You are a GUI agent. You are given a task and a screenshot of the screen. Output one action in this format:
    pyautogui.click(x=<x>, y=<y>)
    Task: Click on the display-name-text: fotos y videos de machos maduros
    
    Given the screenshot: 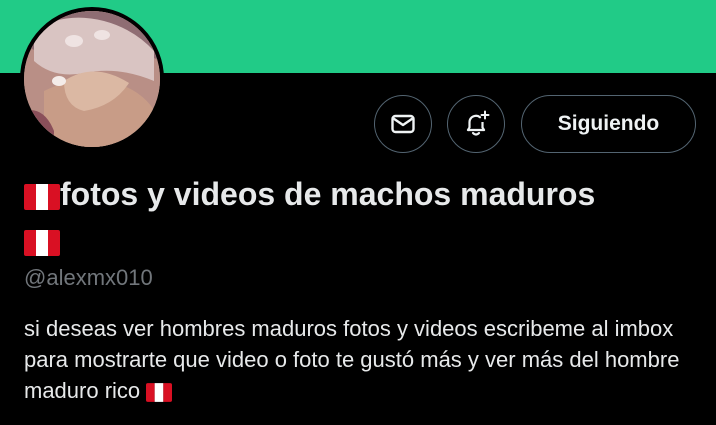 What is the action you would take?
    pyautogui.click(x=328, y=194)
    